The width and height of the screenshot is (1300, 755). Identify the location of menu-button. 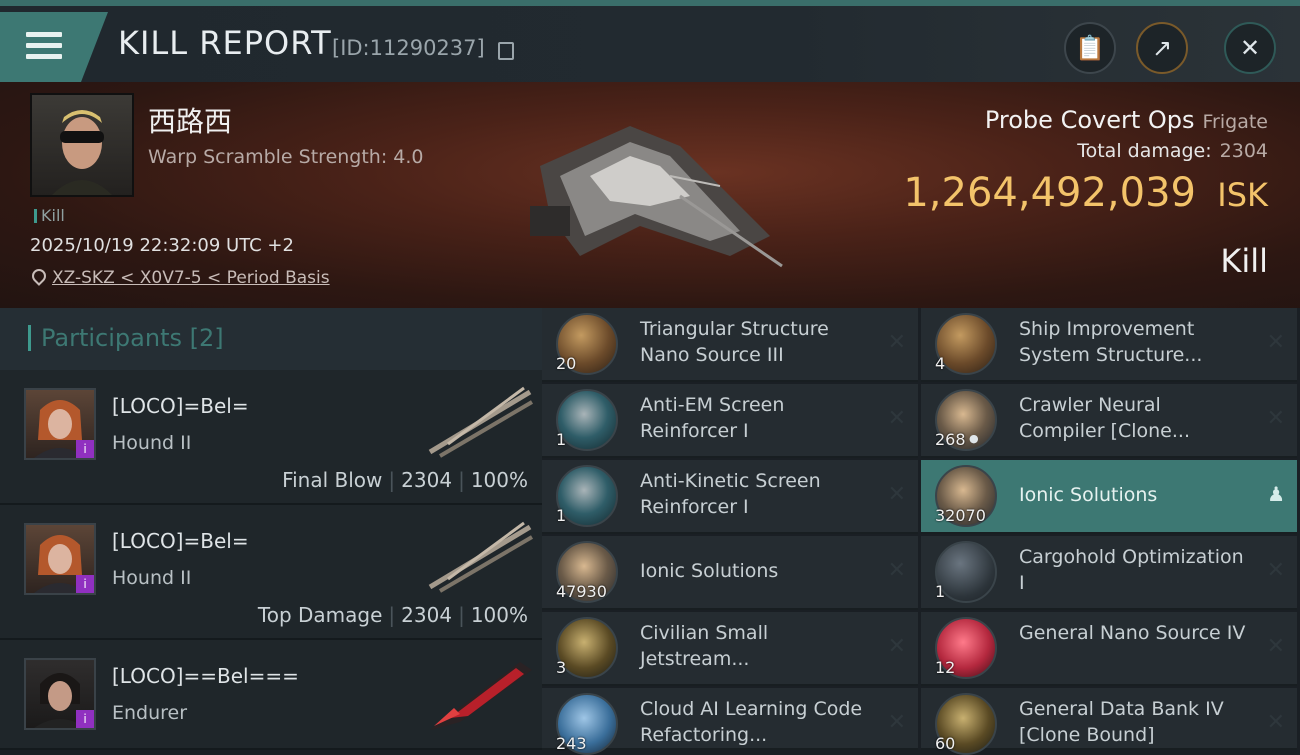
(54, 47).